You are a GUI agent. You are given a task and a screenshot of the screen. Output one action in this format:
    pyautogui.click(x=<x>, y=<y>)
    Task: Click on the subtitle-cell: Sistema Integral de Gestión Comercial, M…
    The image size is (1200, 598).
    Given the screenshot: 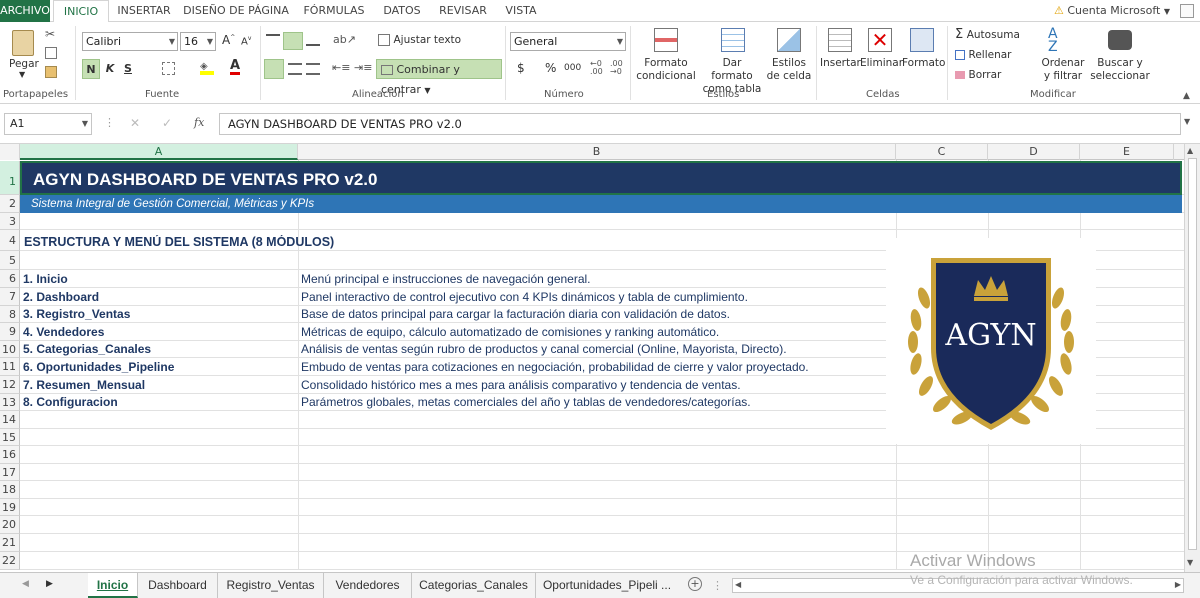 What is the action you would take?
    pyautogui.click(x=601, y=204)
    